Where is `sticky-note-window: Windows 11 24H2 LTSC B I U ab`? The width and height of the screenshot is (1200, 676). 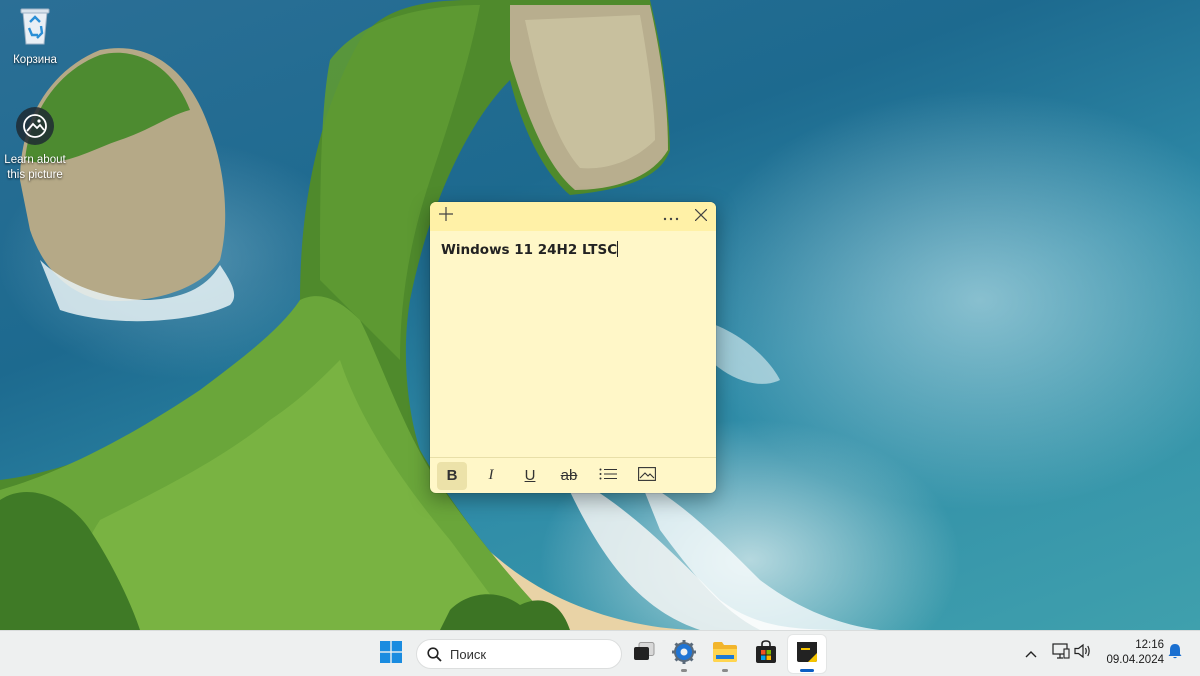 sticky-note-window: Windows 11 24H2 LTSC B I U ab is located at coordinates (573, 347).